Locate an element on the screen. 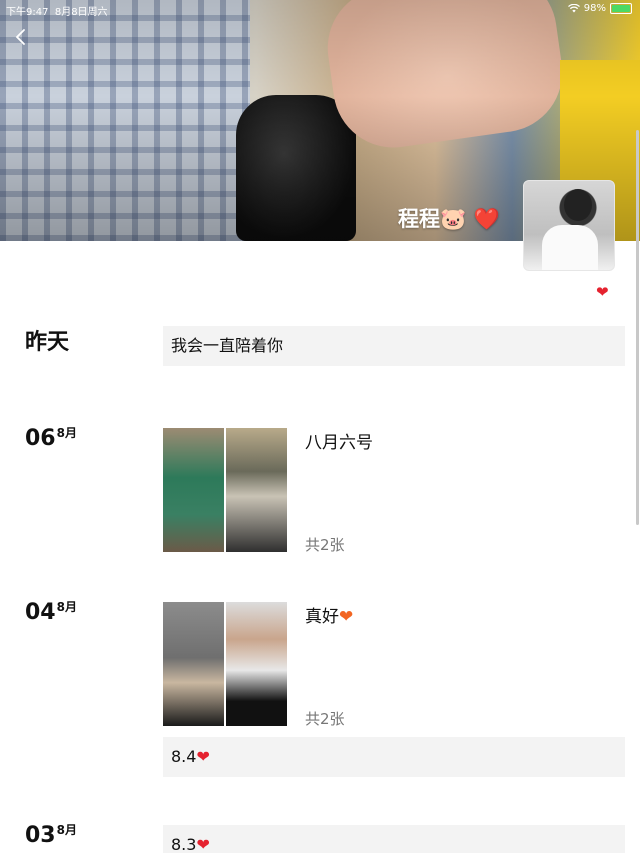  entry-date: 068月 is located at coordinates (51, 438).